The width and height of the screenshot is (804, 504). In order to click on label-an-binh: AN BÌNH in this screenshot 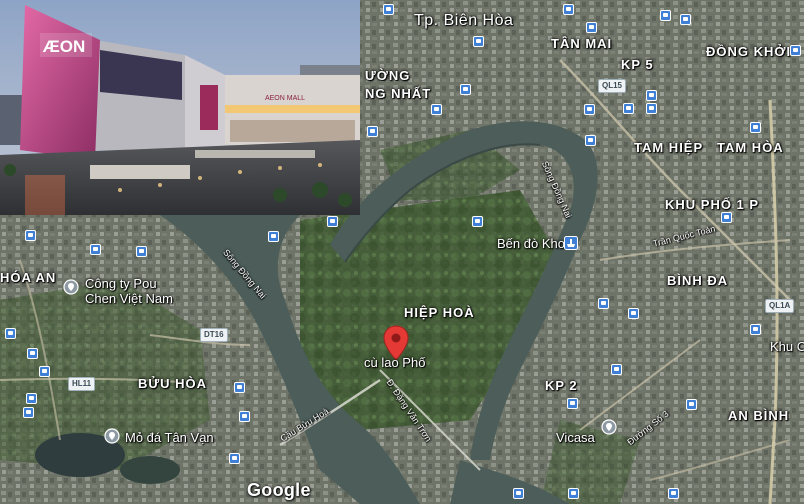, I will do `click(759, 415)`.